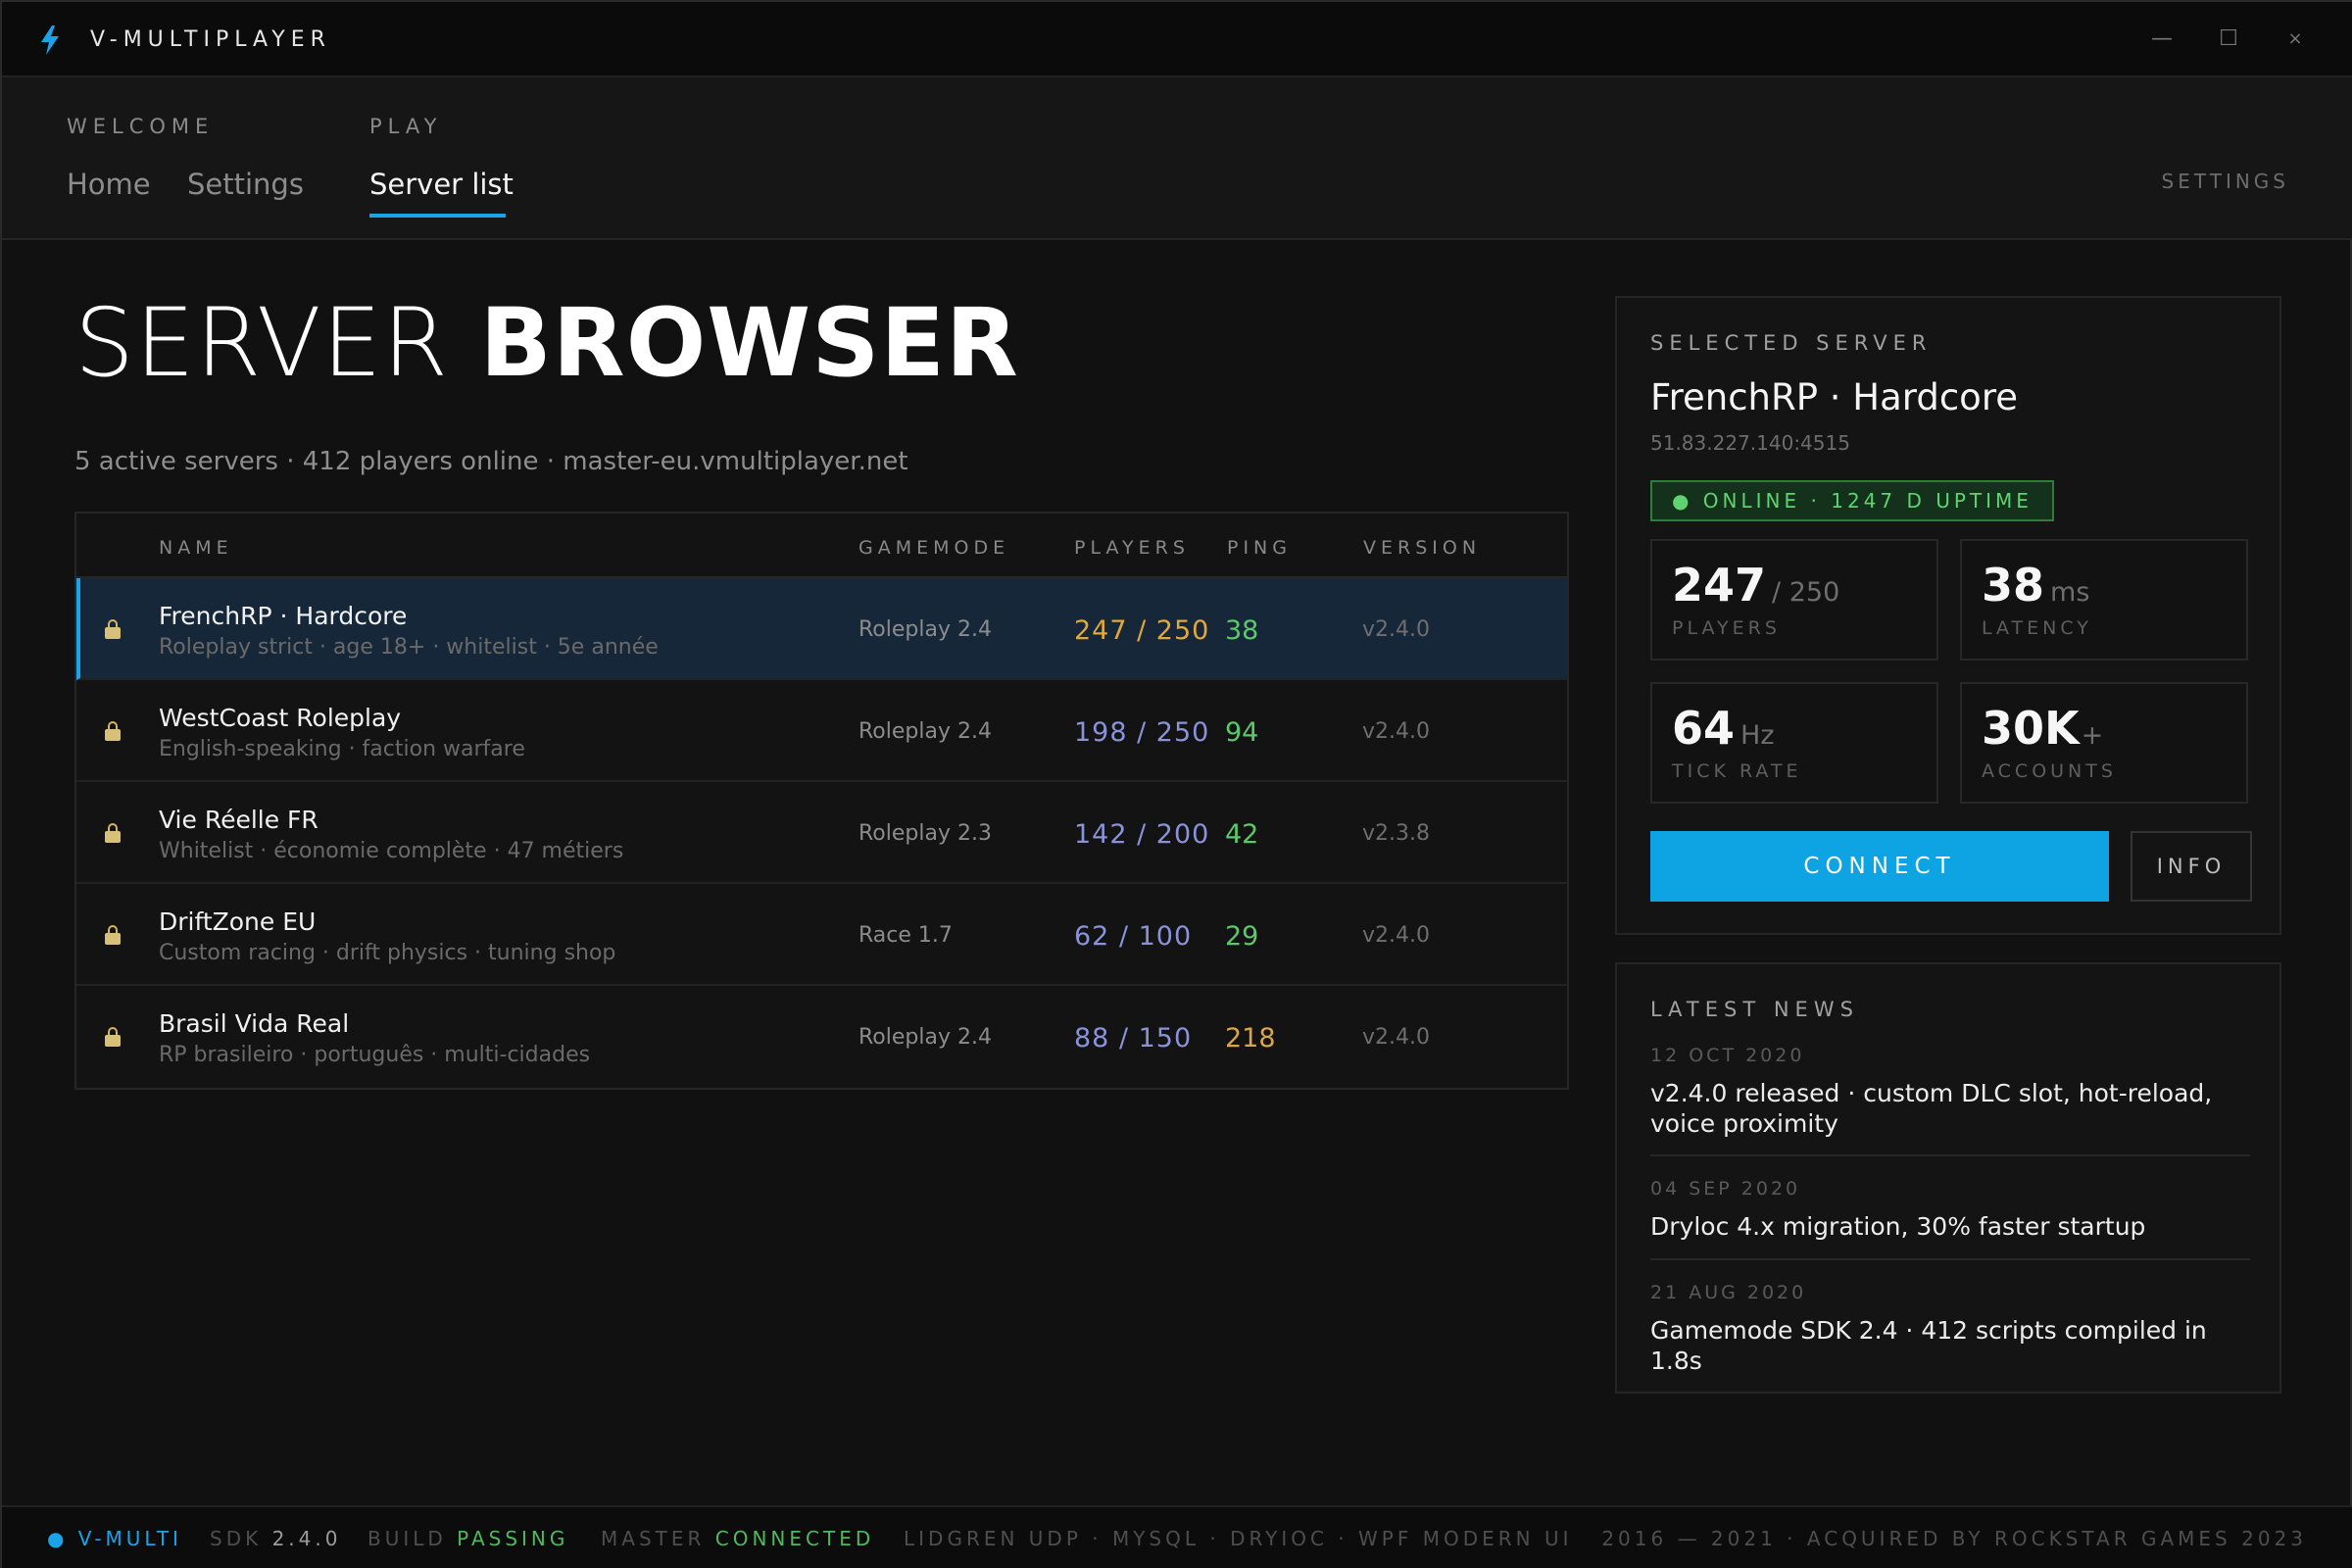 This screenshot has height=1568, width=2352. I want to click on maximize-button: ☐, so click(2228, 39).